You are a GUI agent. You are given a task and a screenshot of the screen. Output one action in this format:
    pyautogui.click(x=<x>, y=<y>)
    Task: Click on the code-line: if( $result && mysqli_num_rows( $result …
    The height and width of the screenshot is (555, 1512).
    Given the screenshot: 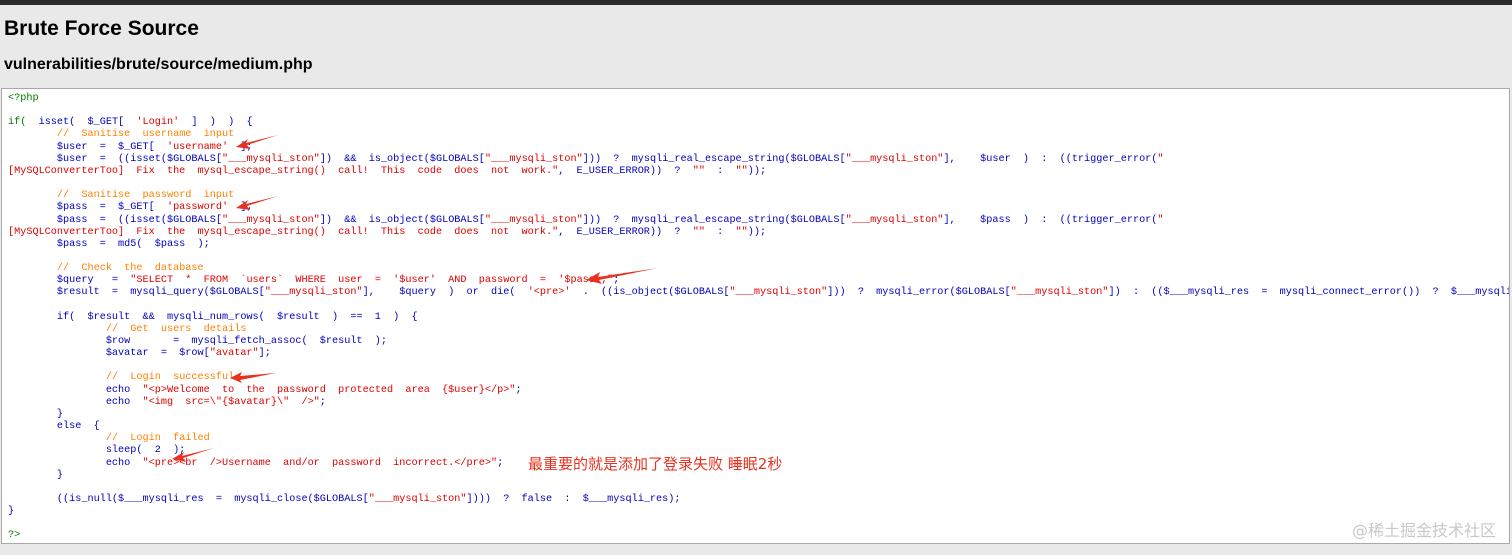 What is the action you would take?
    pyautogui.click(x=213, y=318)
    